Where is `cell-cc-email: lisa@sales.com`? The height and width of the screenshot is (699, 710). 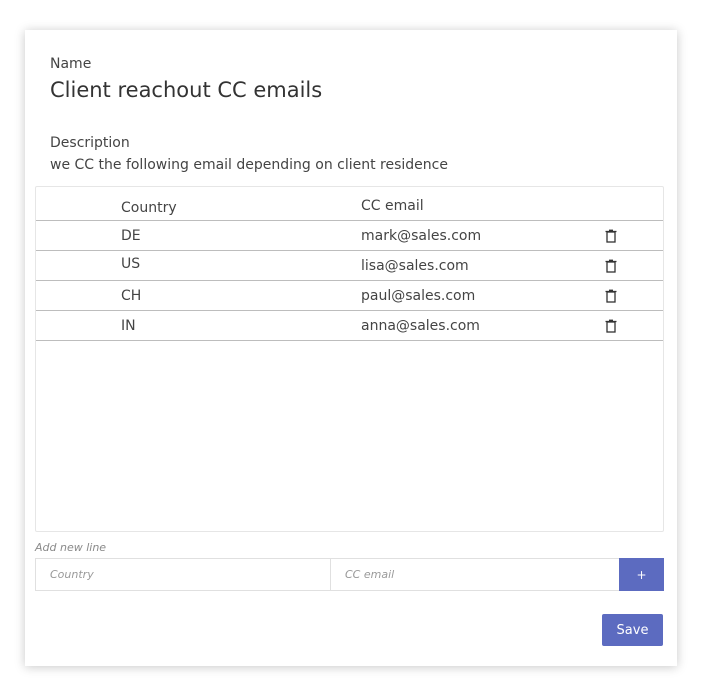 cell-cc-email: lisa@sales.com is located at coordinates (415, 266).